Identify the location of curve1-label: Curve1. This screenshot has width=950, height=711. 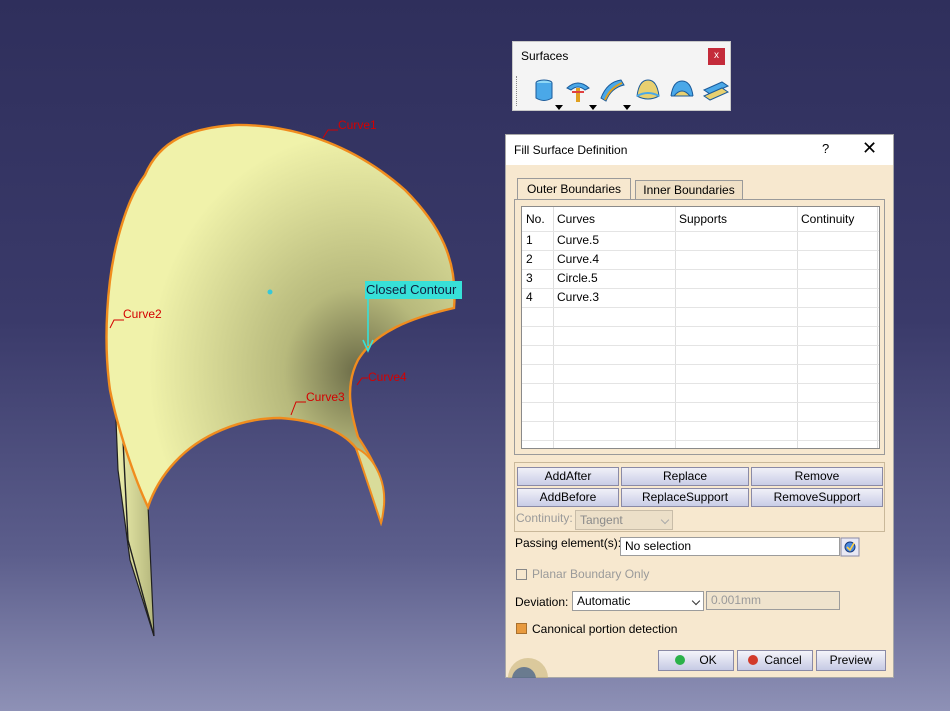
(357, 125).